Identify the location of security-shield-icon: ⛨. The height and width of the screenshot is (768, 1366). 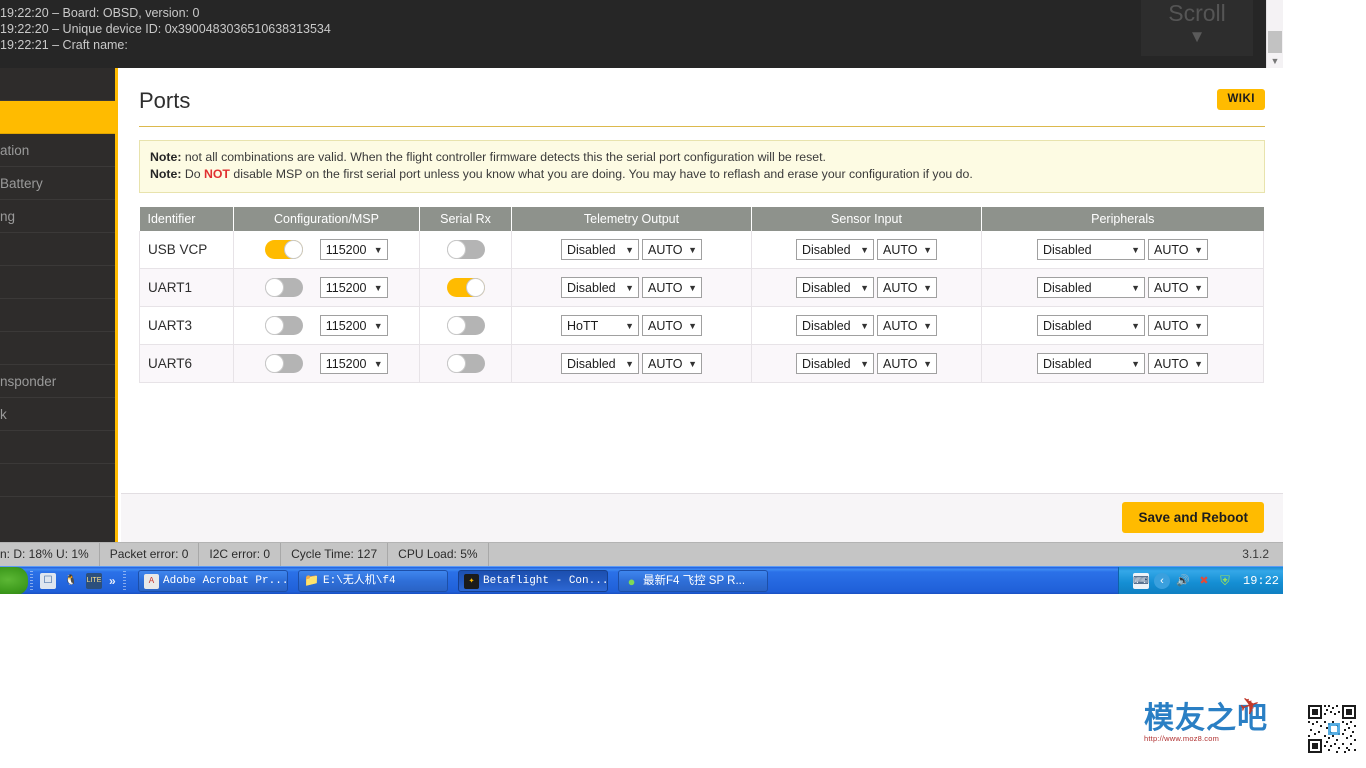
(1225, 581).